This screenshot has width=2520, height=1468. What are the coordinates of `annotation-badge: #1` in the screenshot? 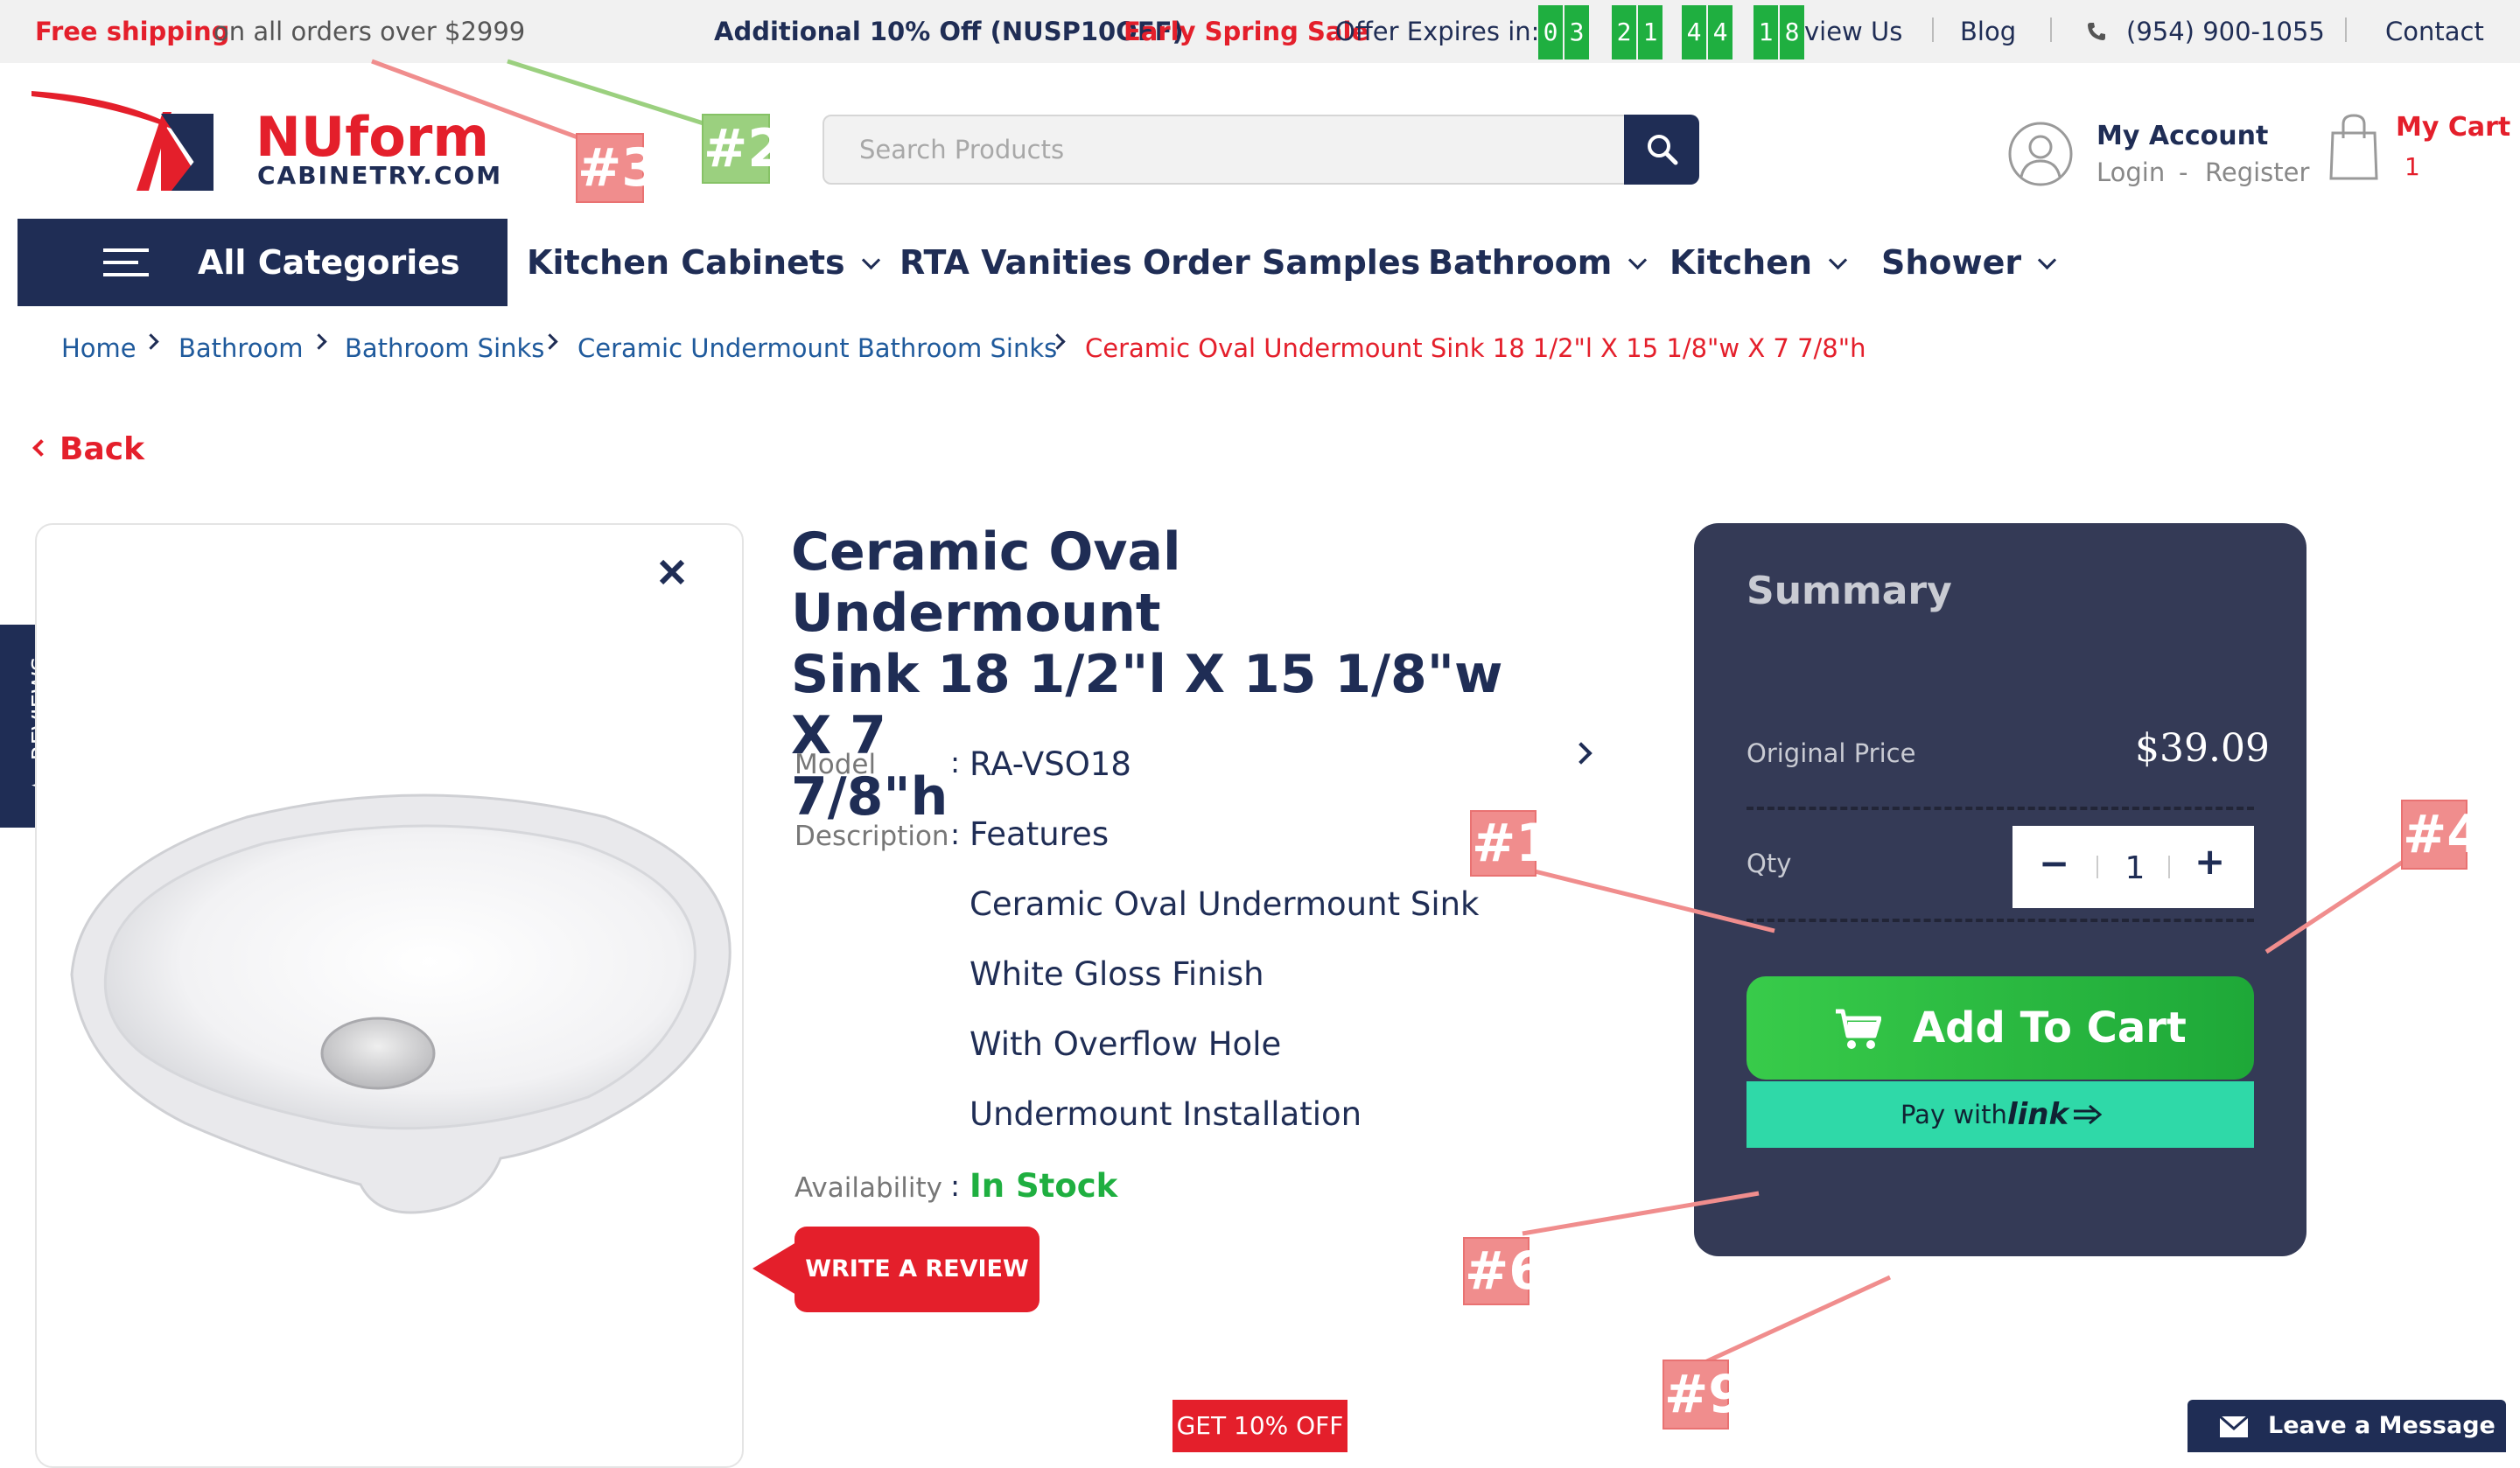 It's located at (1511, 843).